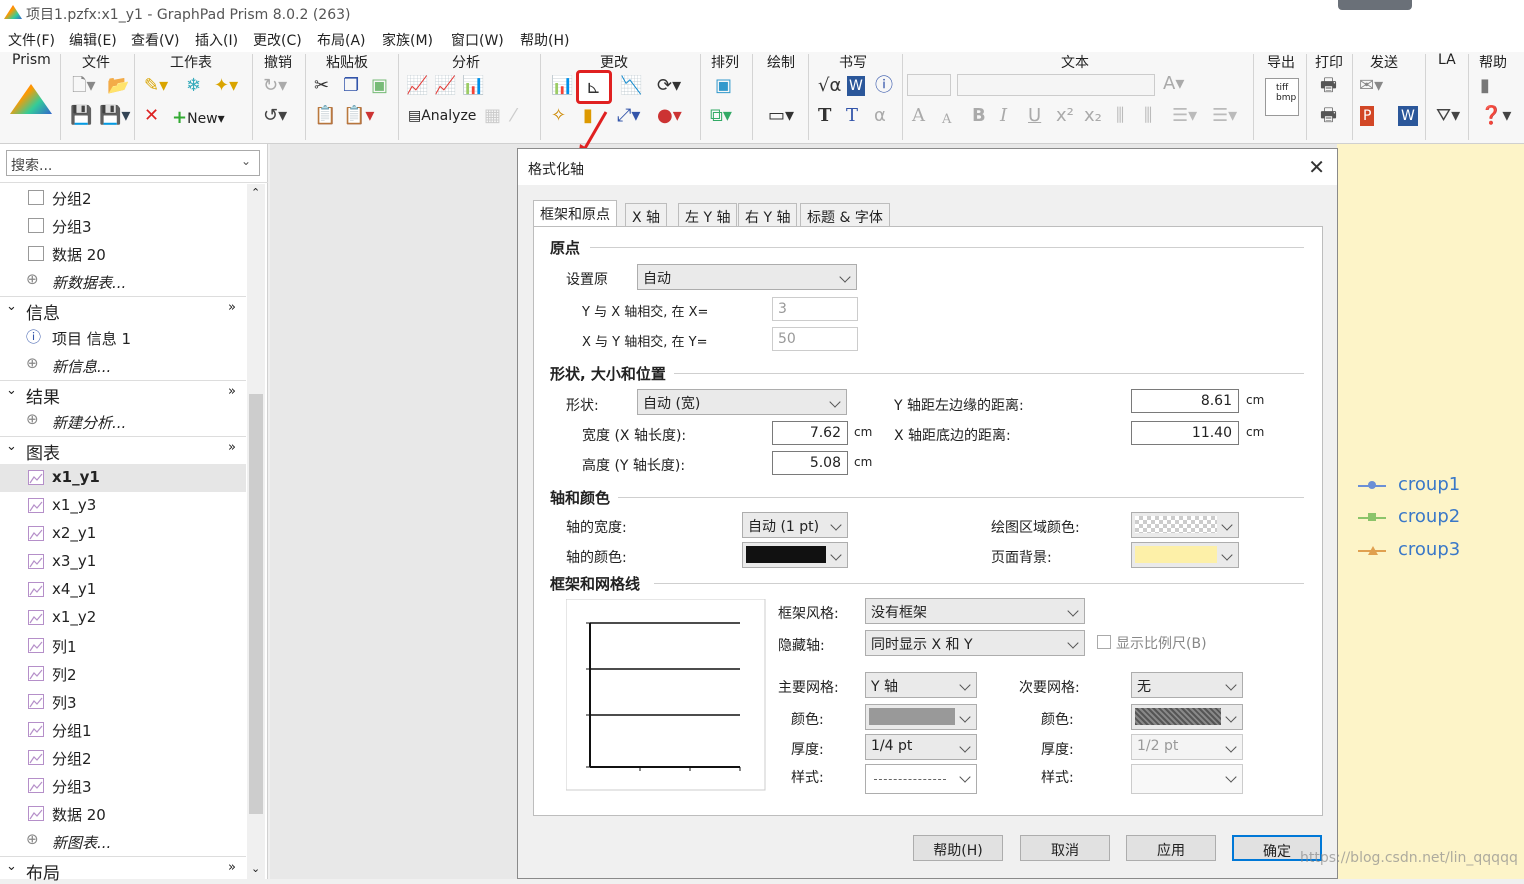 This screenshot has width=1524, height=884. What do you see at coordinates (781, 116) in the screenshot?
I see `rectangle-icon: ▭▾` at bounding box center [781, 116].